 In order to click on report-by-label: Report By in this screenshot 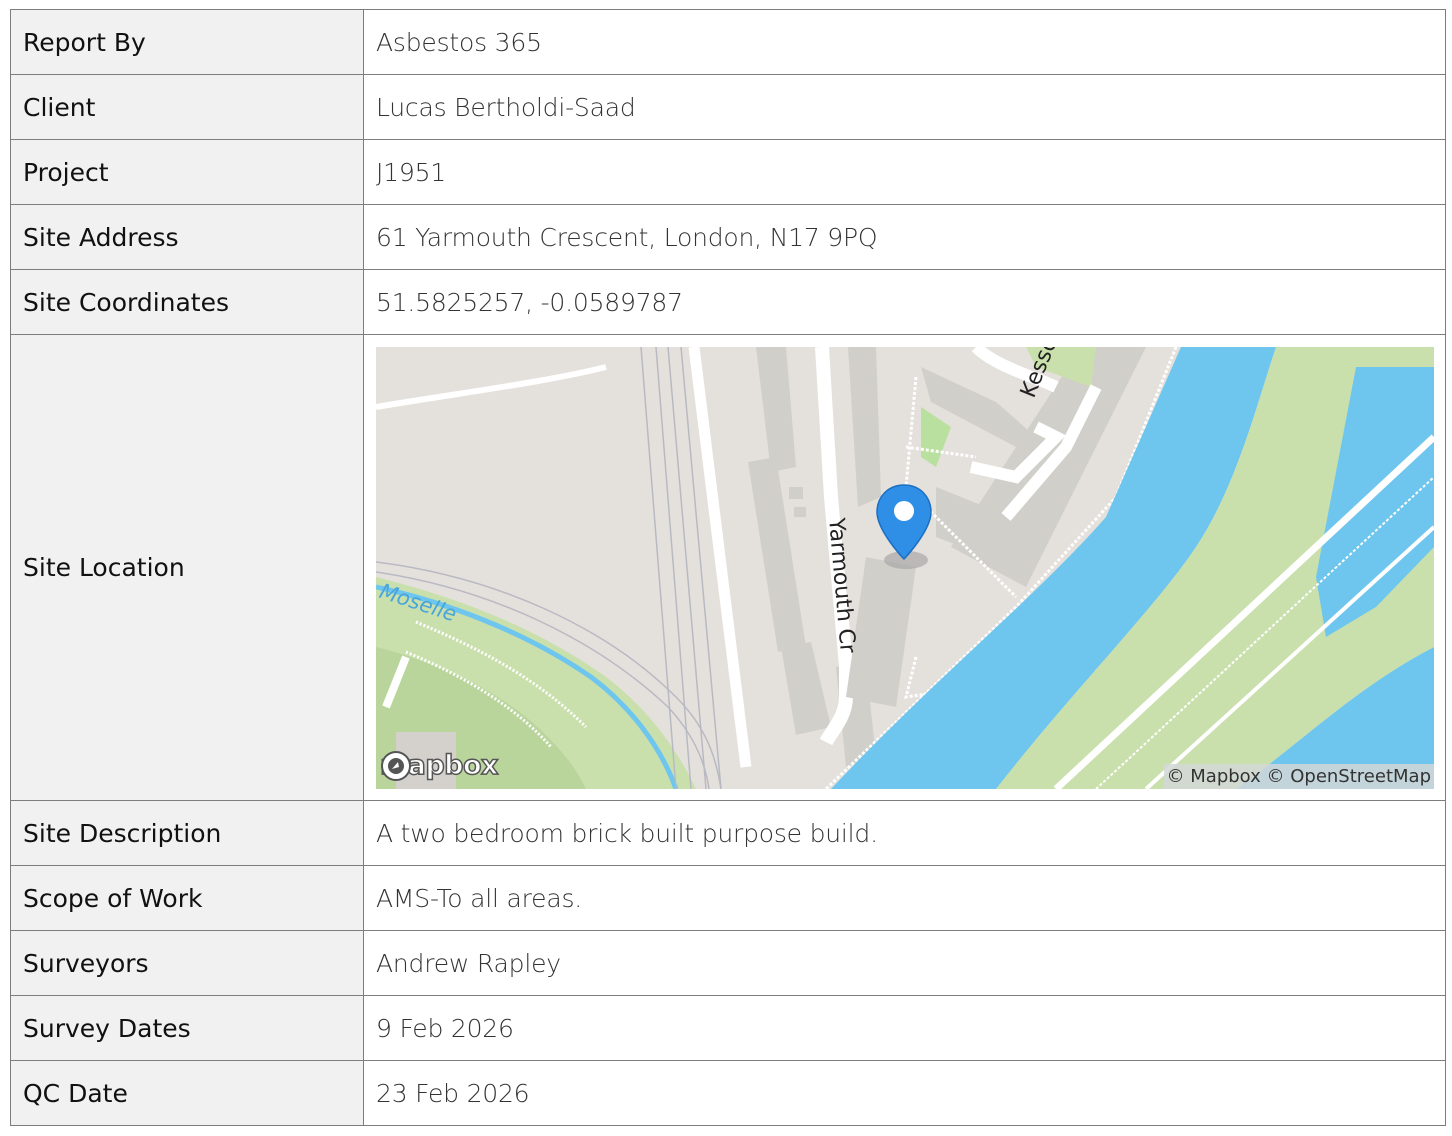, I will do `click(187, 42)`.